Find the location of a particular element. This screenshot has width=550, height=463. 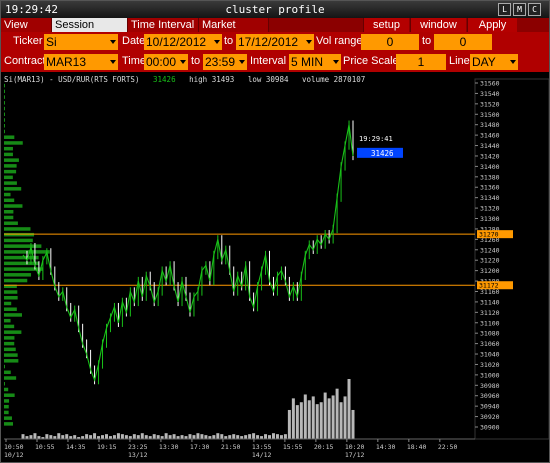

tab-session-hours: Session Hours is located at coordinates (90, 31).